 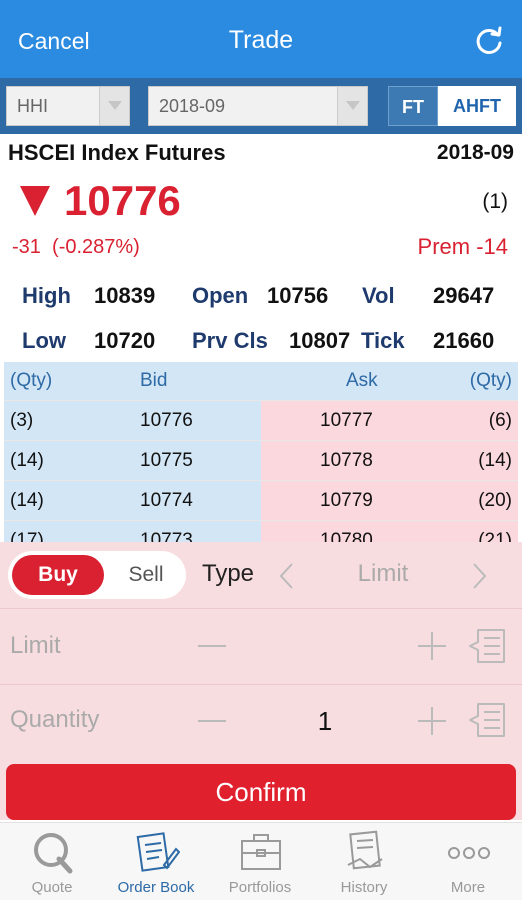 I want to click on tab-history: History, so click(x=364, y=861).